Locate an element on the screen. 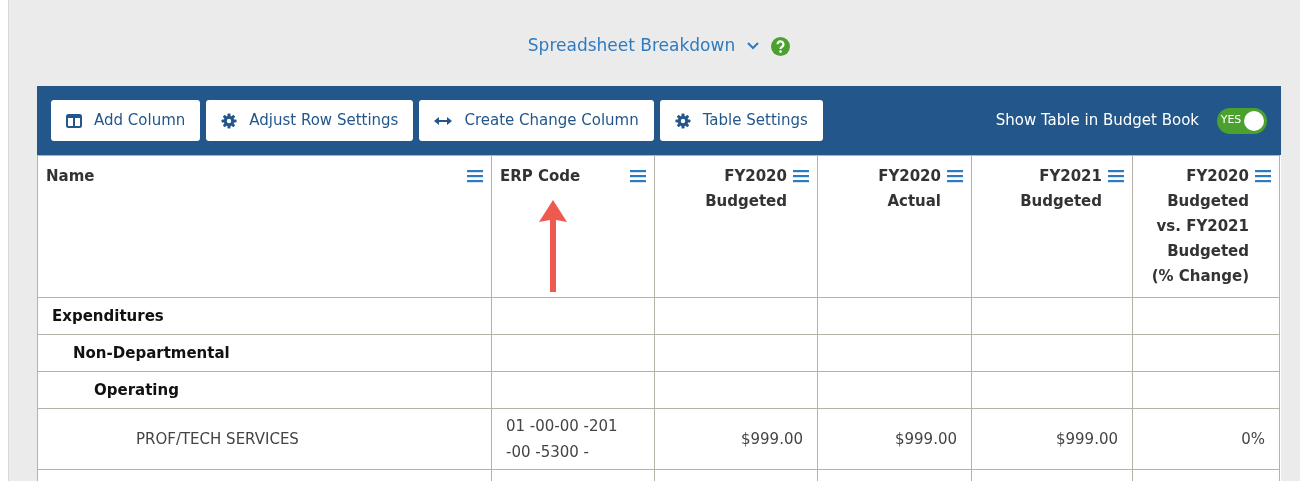 The image size is (1300, 481). table-cell: 0% is located at coordinates (1253, 439).